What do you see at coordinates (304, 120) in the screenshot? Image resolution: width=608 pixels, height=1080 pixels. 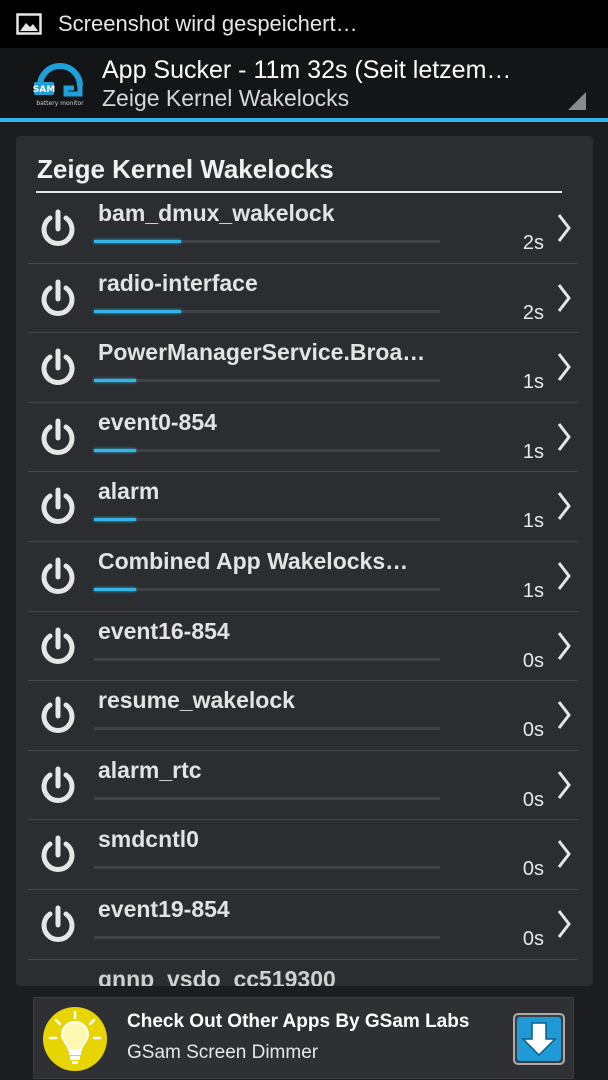 I see `action-bar-underline` at bounding box center [304, 120].